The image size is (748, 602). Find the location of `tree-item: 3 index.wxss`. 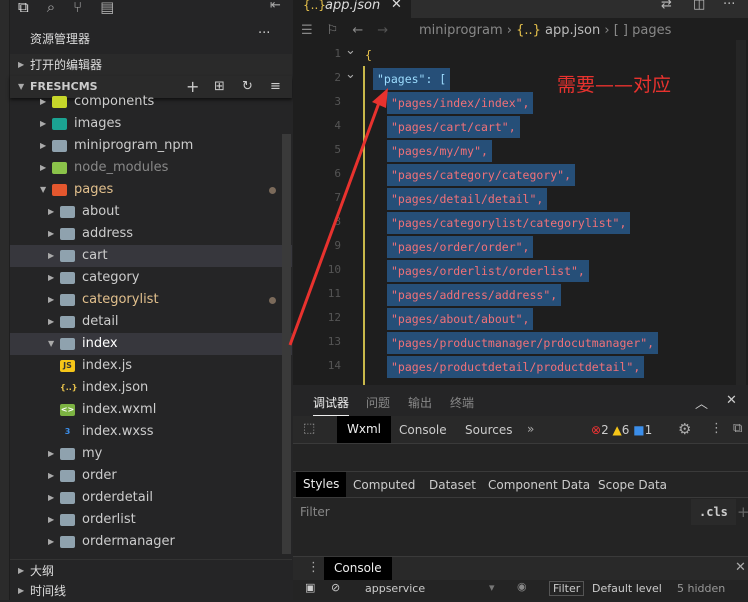

tree-item: 3 index.wxss is located at coordinates (151, 432).